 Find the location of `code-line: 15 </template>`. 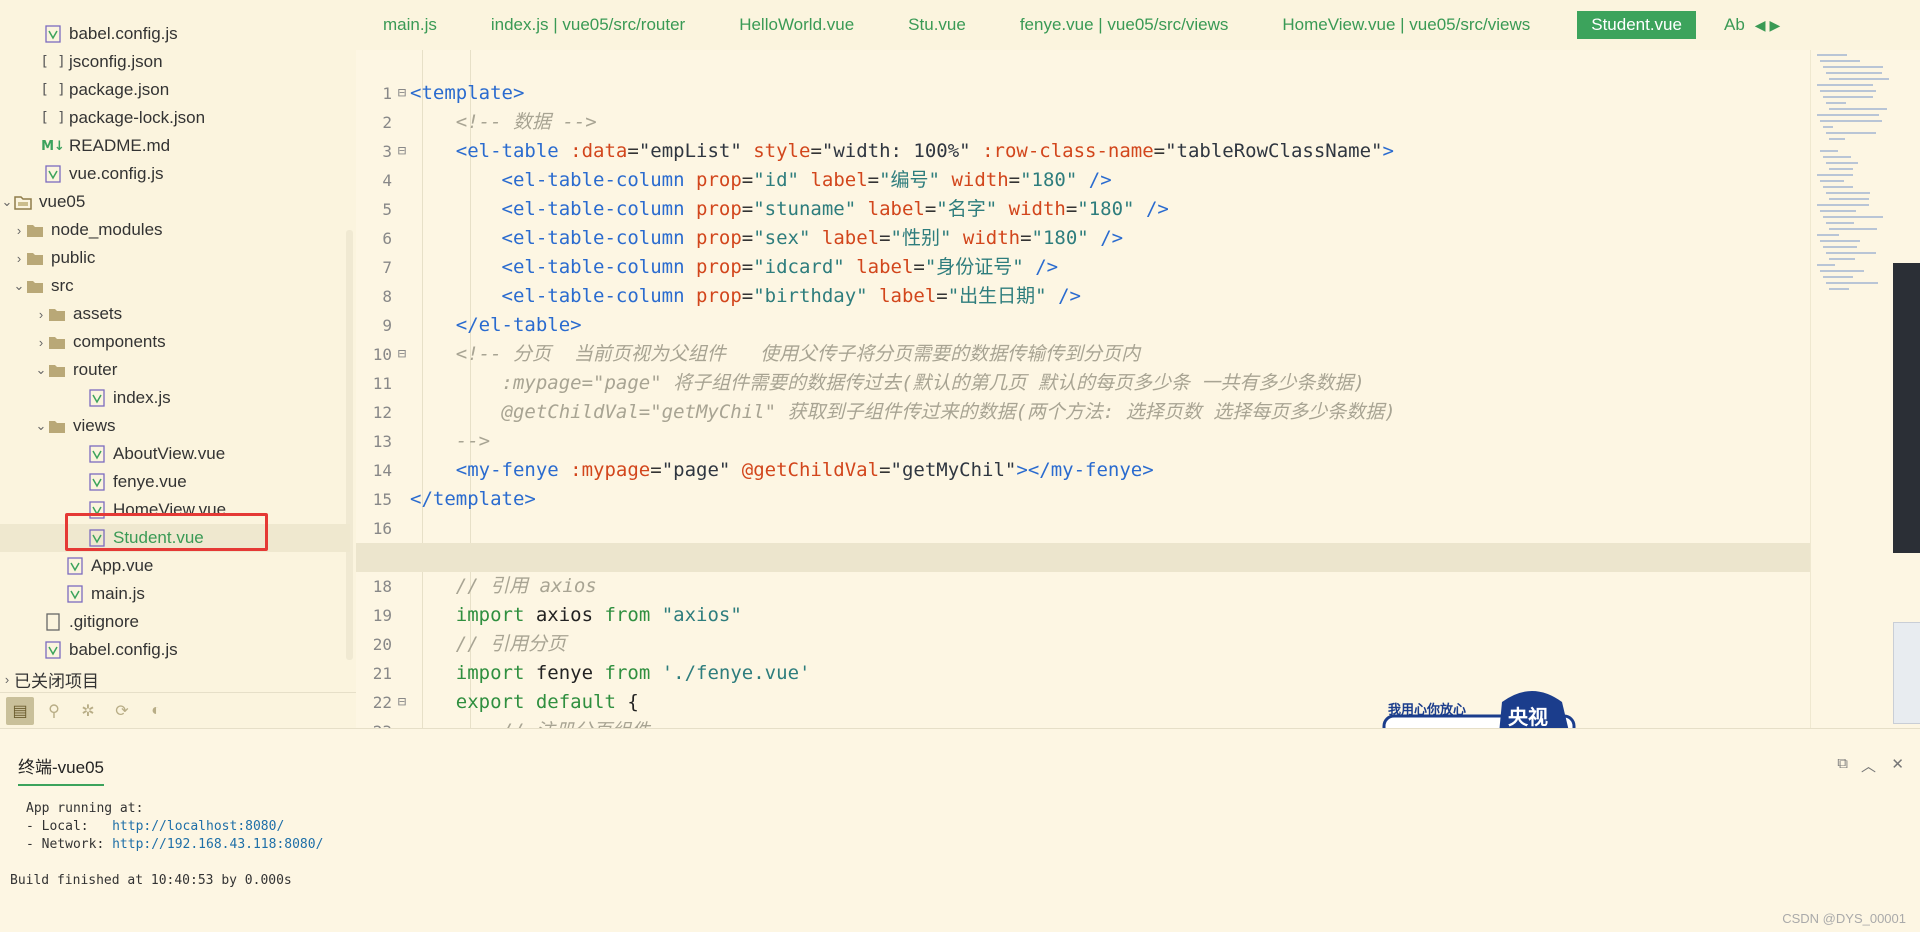

code-line: 15 </template> is located at coordinates (1083, 483).